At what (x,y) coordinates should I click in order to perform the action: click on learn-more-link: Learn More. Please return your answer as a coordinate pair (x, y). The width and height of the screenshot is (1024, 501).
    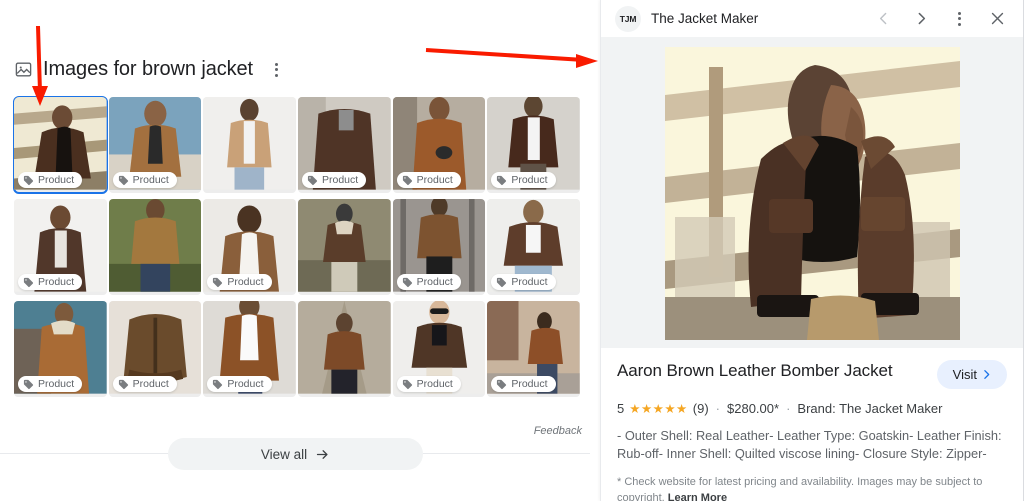
    Looking at the image, I should click on (697, 496).